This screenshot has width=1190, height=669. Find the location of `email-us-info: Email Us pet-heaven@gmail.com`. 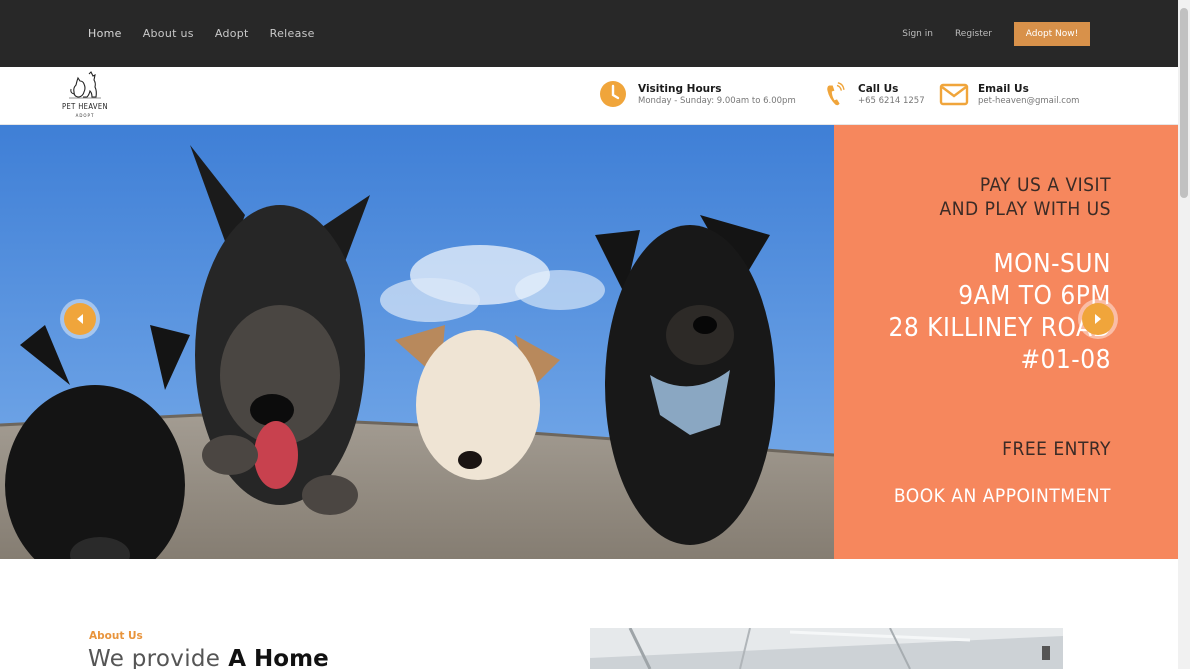

email-us-info: Email Us pet-heaven@gmail.com is located at coordinates (1009, 95).